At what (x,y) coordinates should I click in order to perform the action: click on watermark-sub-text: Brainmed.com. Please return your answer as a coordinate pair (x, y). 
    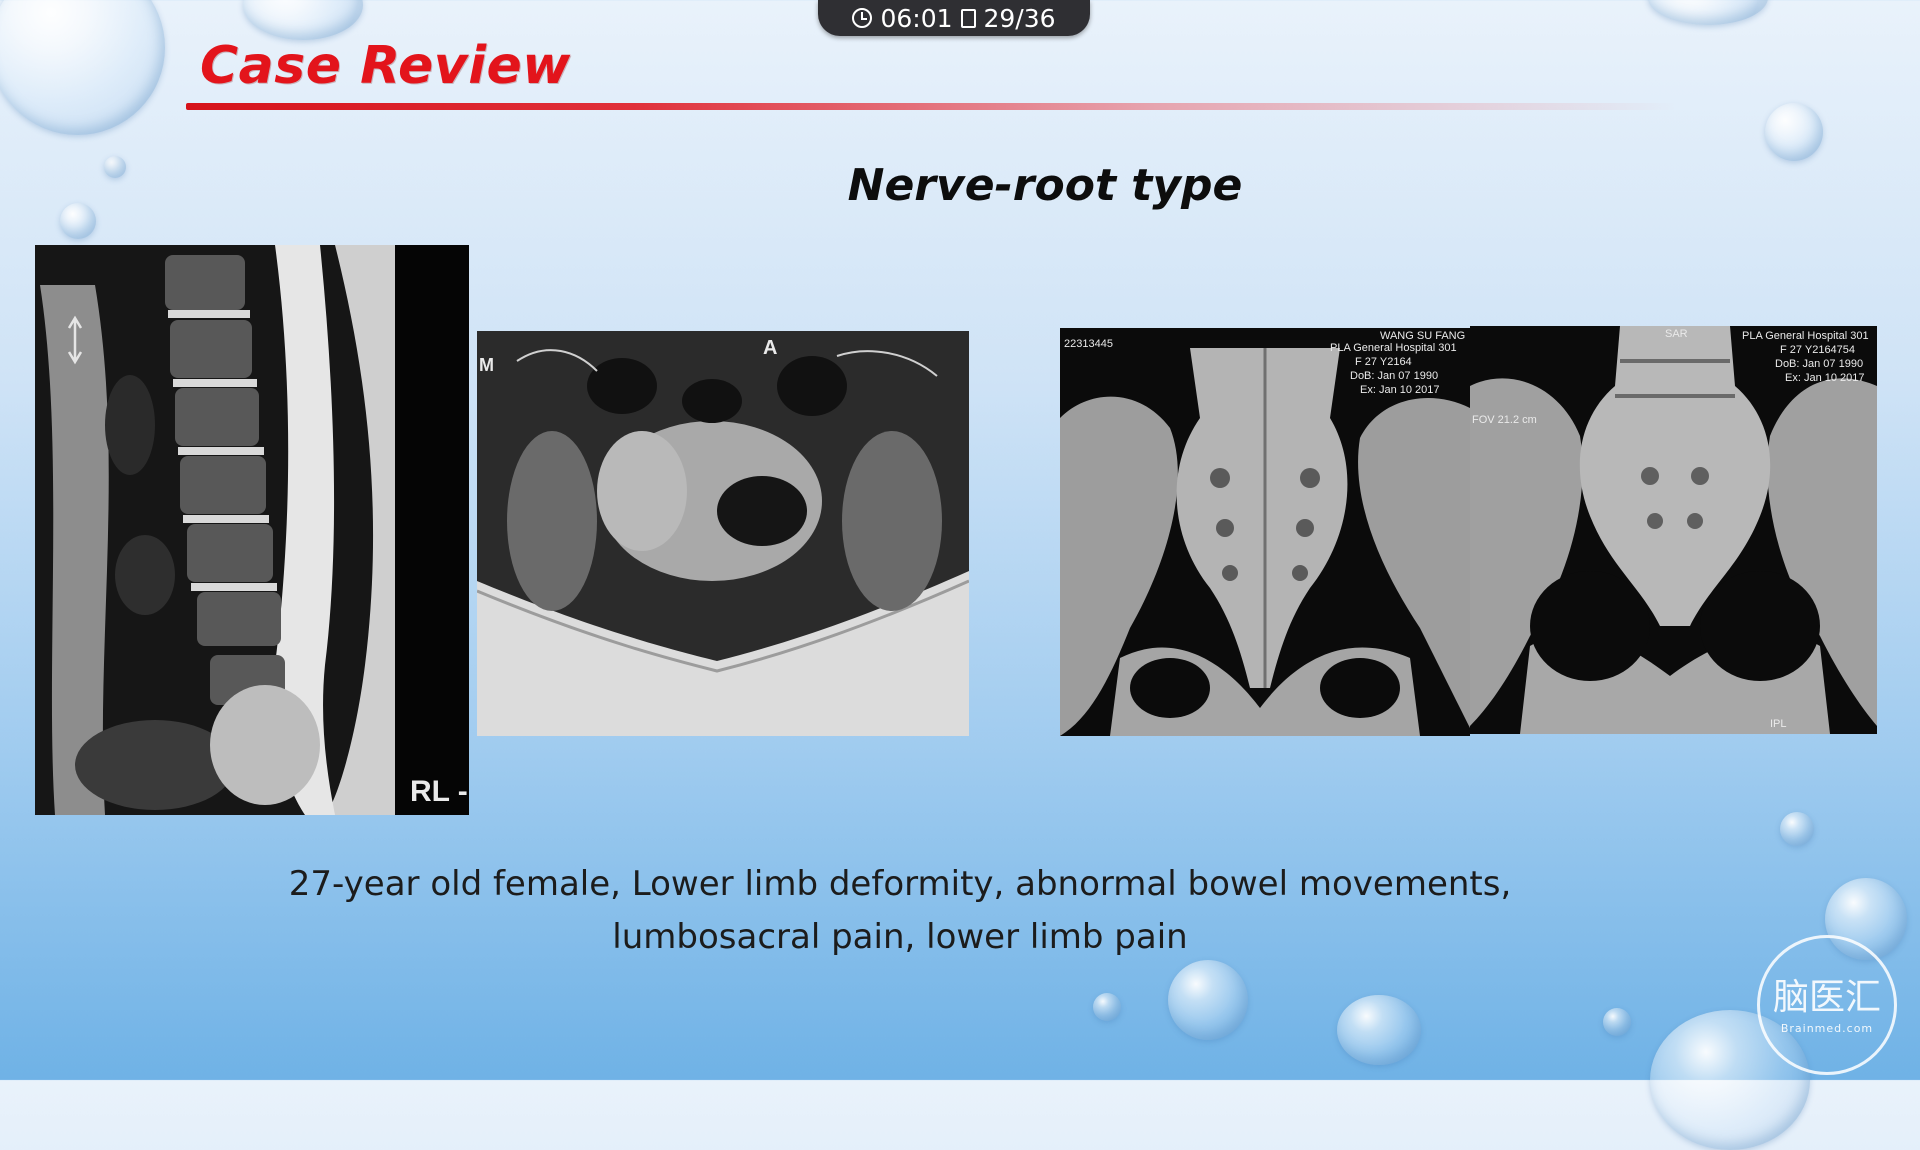
    Looking at the image, I should click on (1827, 1028).